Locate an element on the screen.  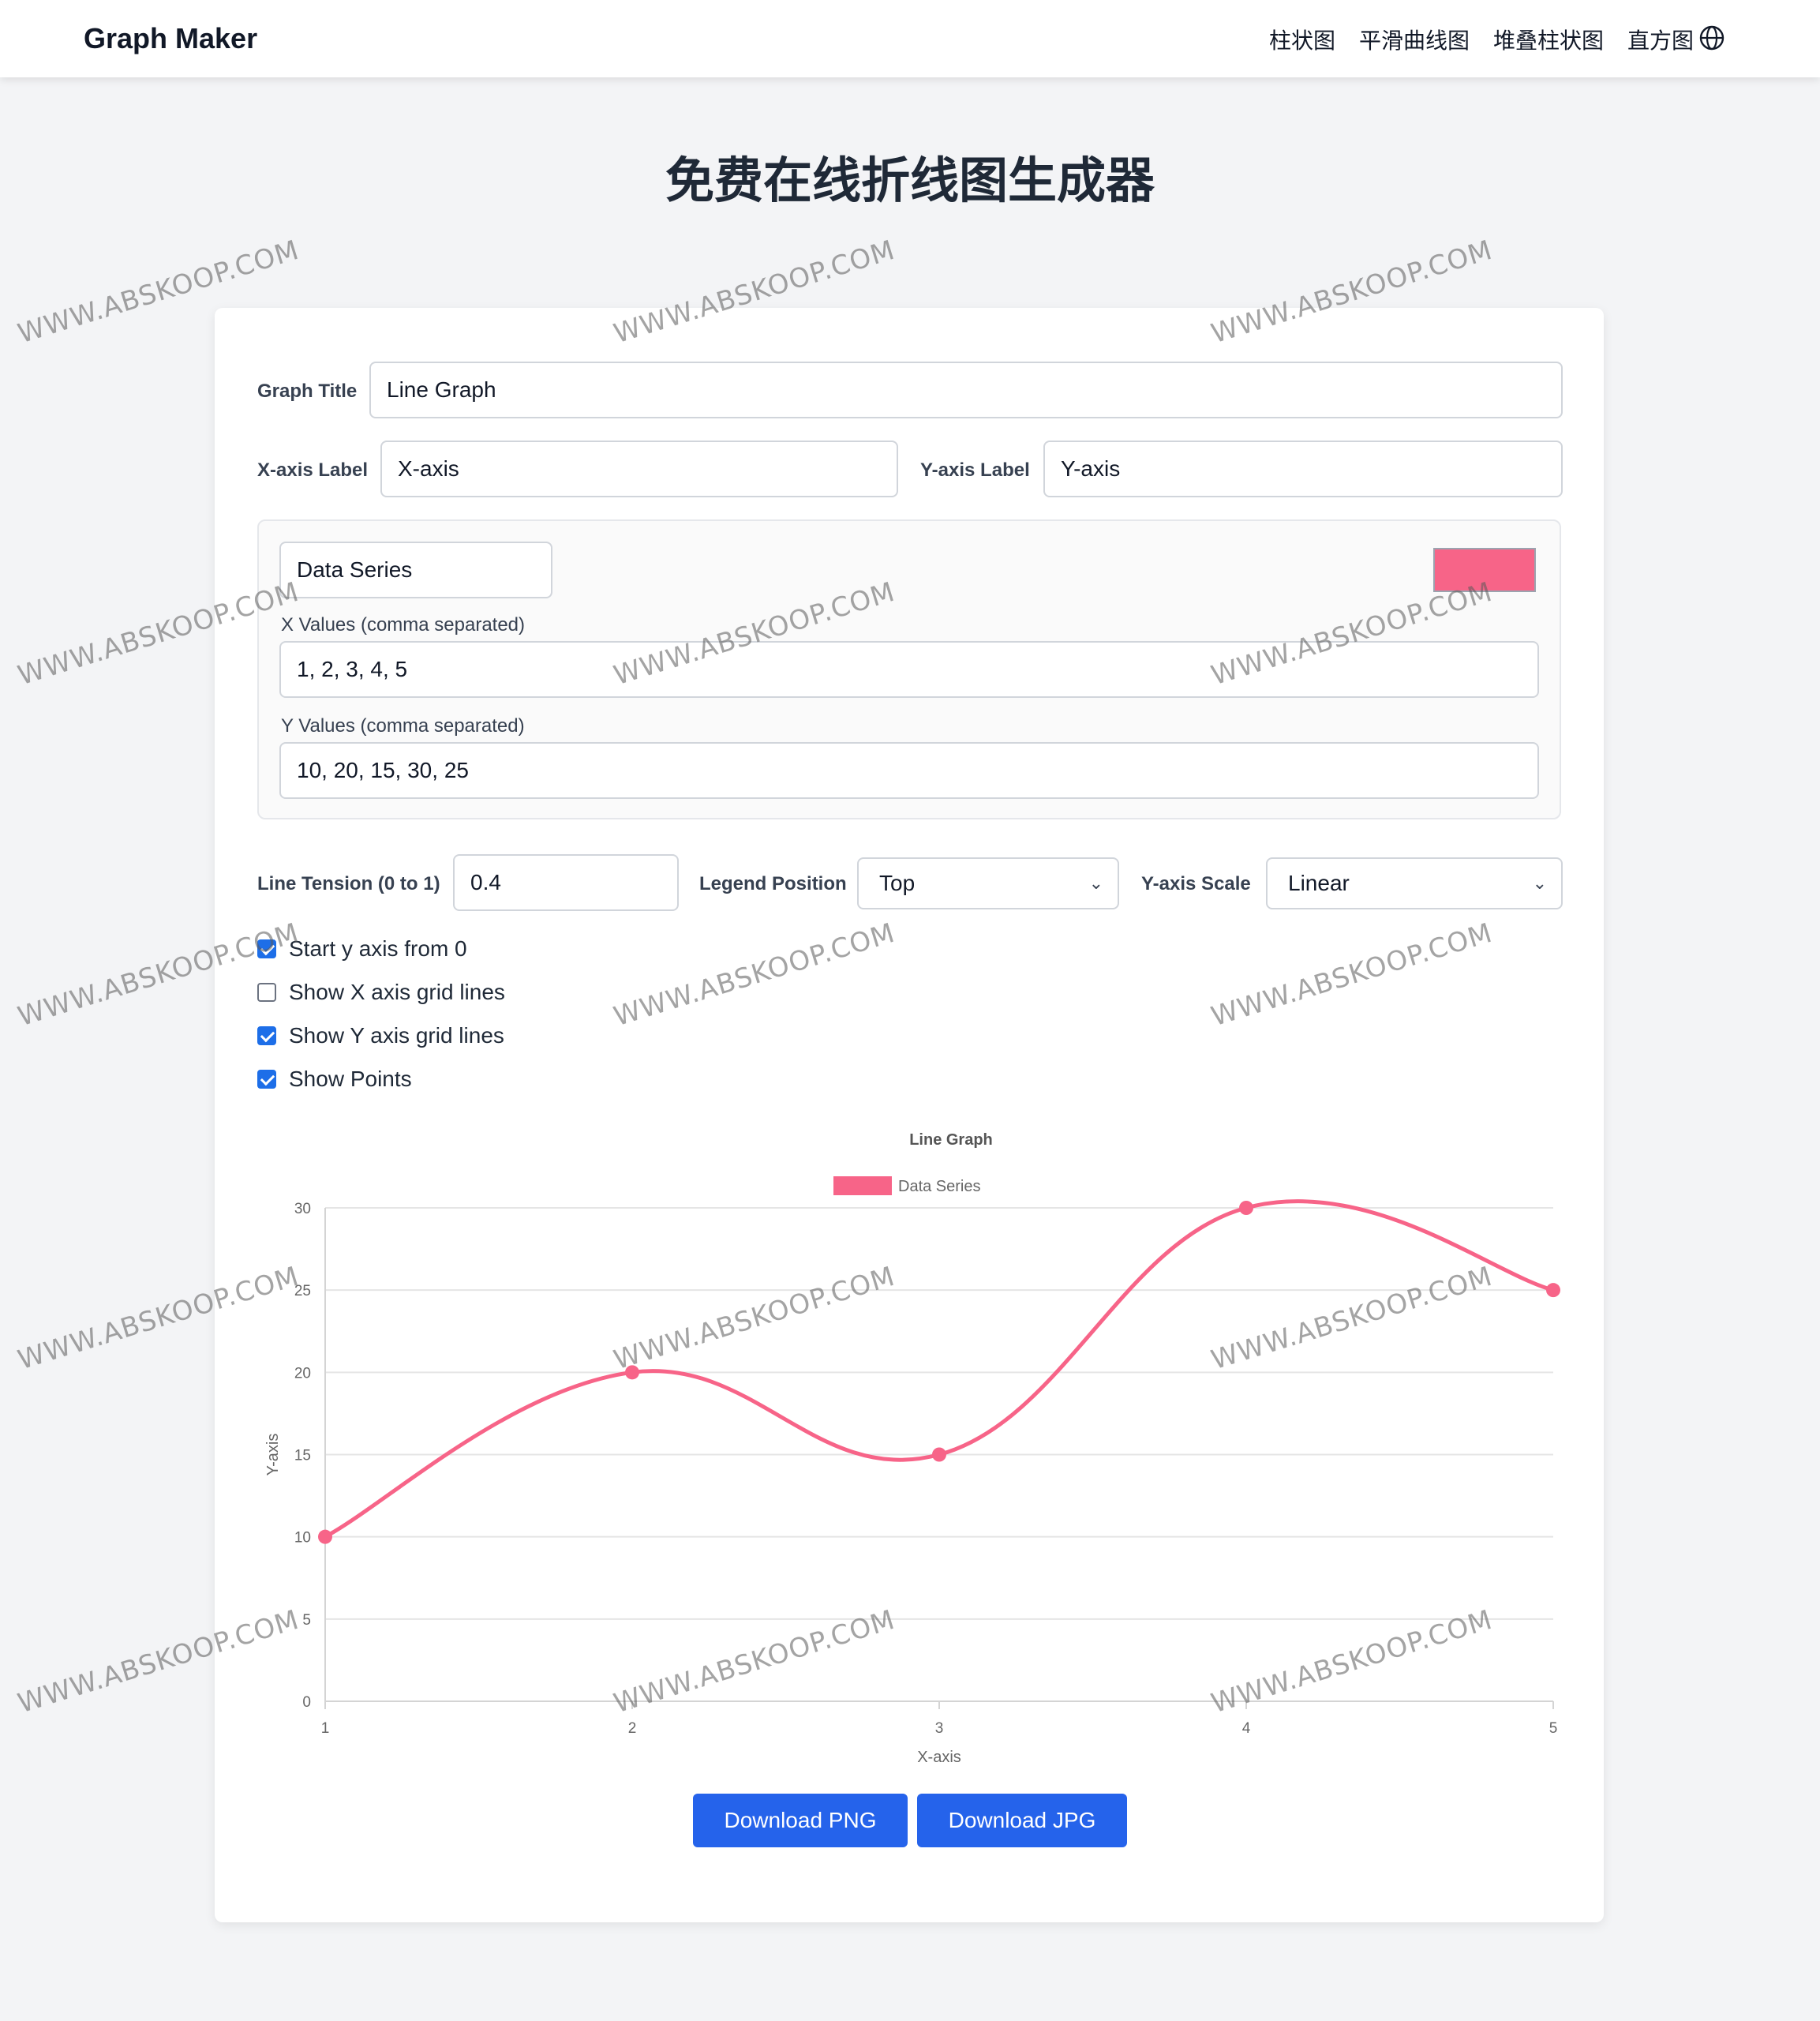
y-tick-label: 20 is located at coordinates (302, 1373).